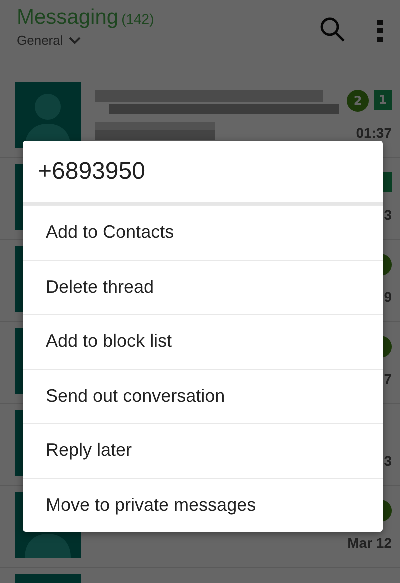  Describe the element at coordinates (75, 40) in the screenshot. I see `chevron-down-icon` at that location.